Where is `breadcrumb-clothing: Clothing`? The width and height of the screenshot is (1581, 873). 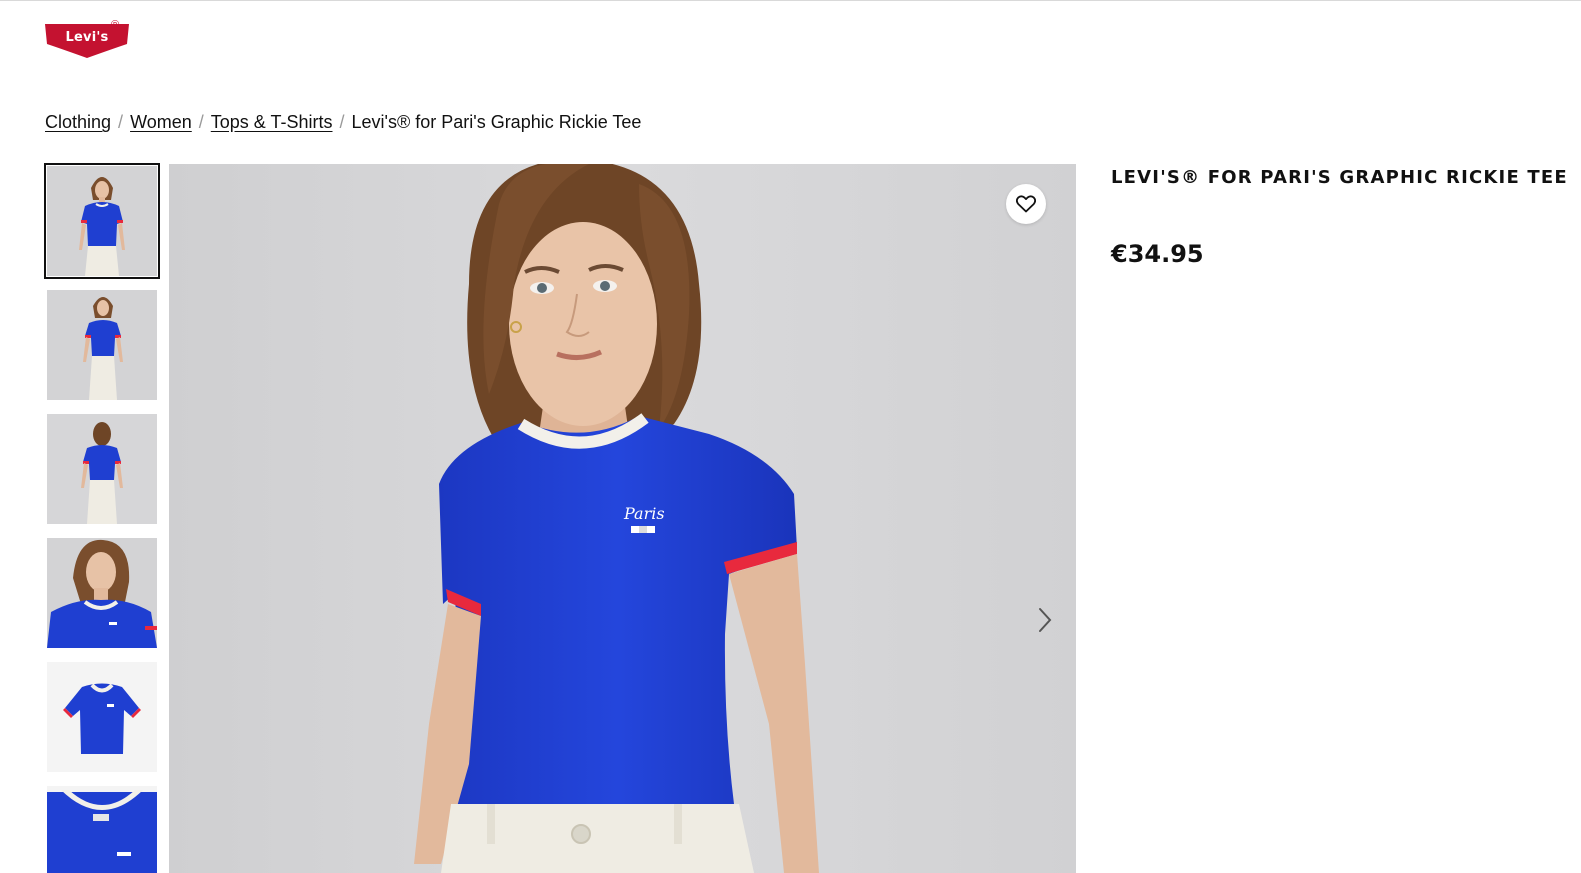
breadcrumb-clothing: Clothing is located at coordinates (78, 122).